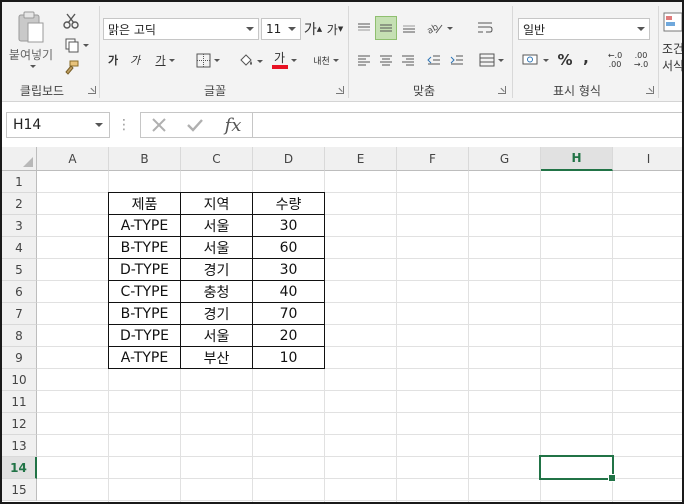  Describe the element at coordinates (73, 159) in the screenshot. I see `column-header-a: A` at that location.